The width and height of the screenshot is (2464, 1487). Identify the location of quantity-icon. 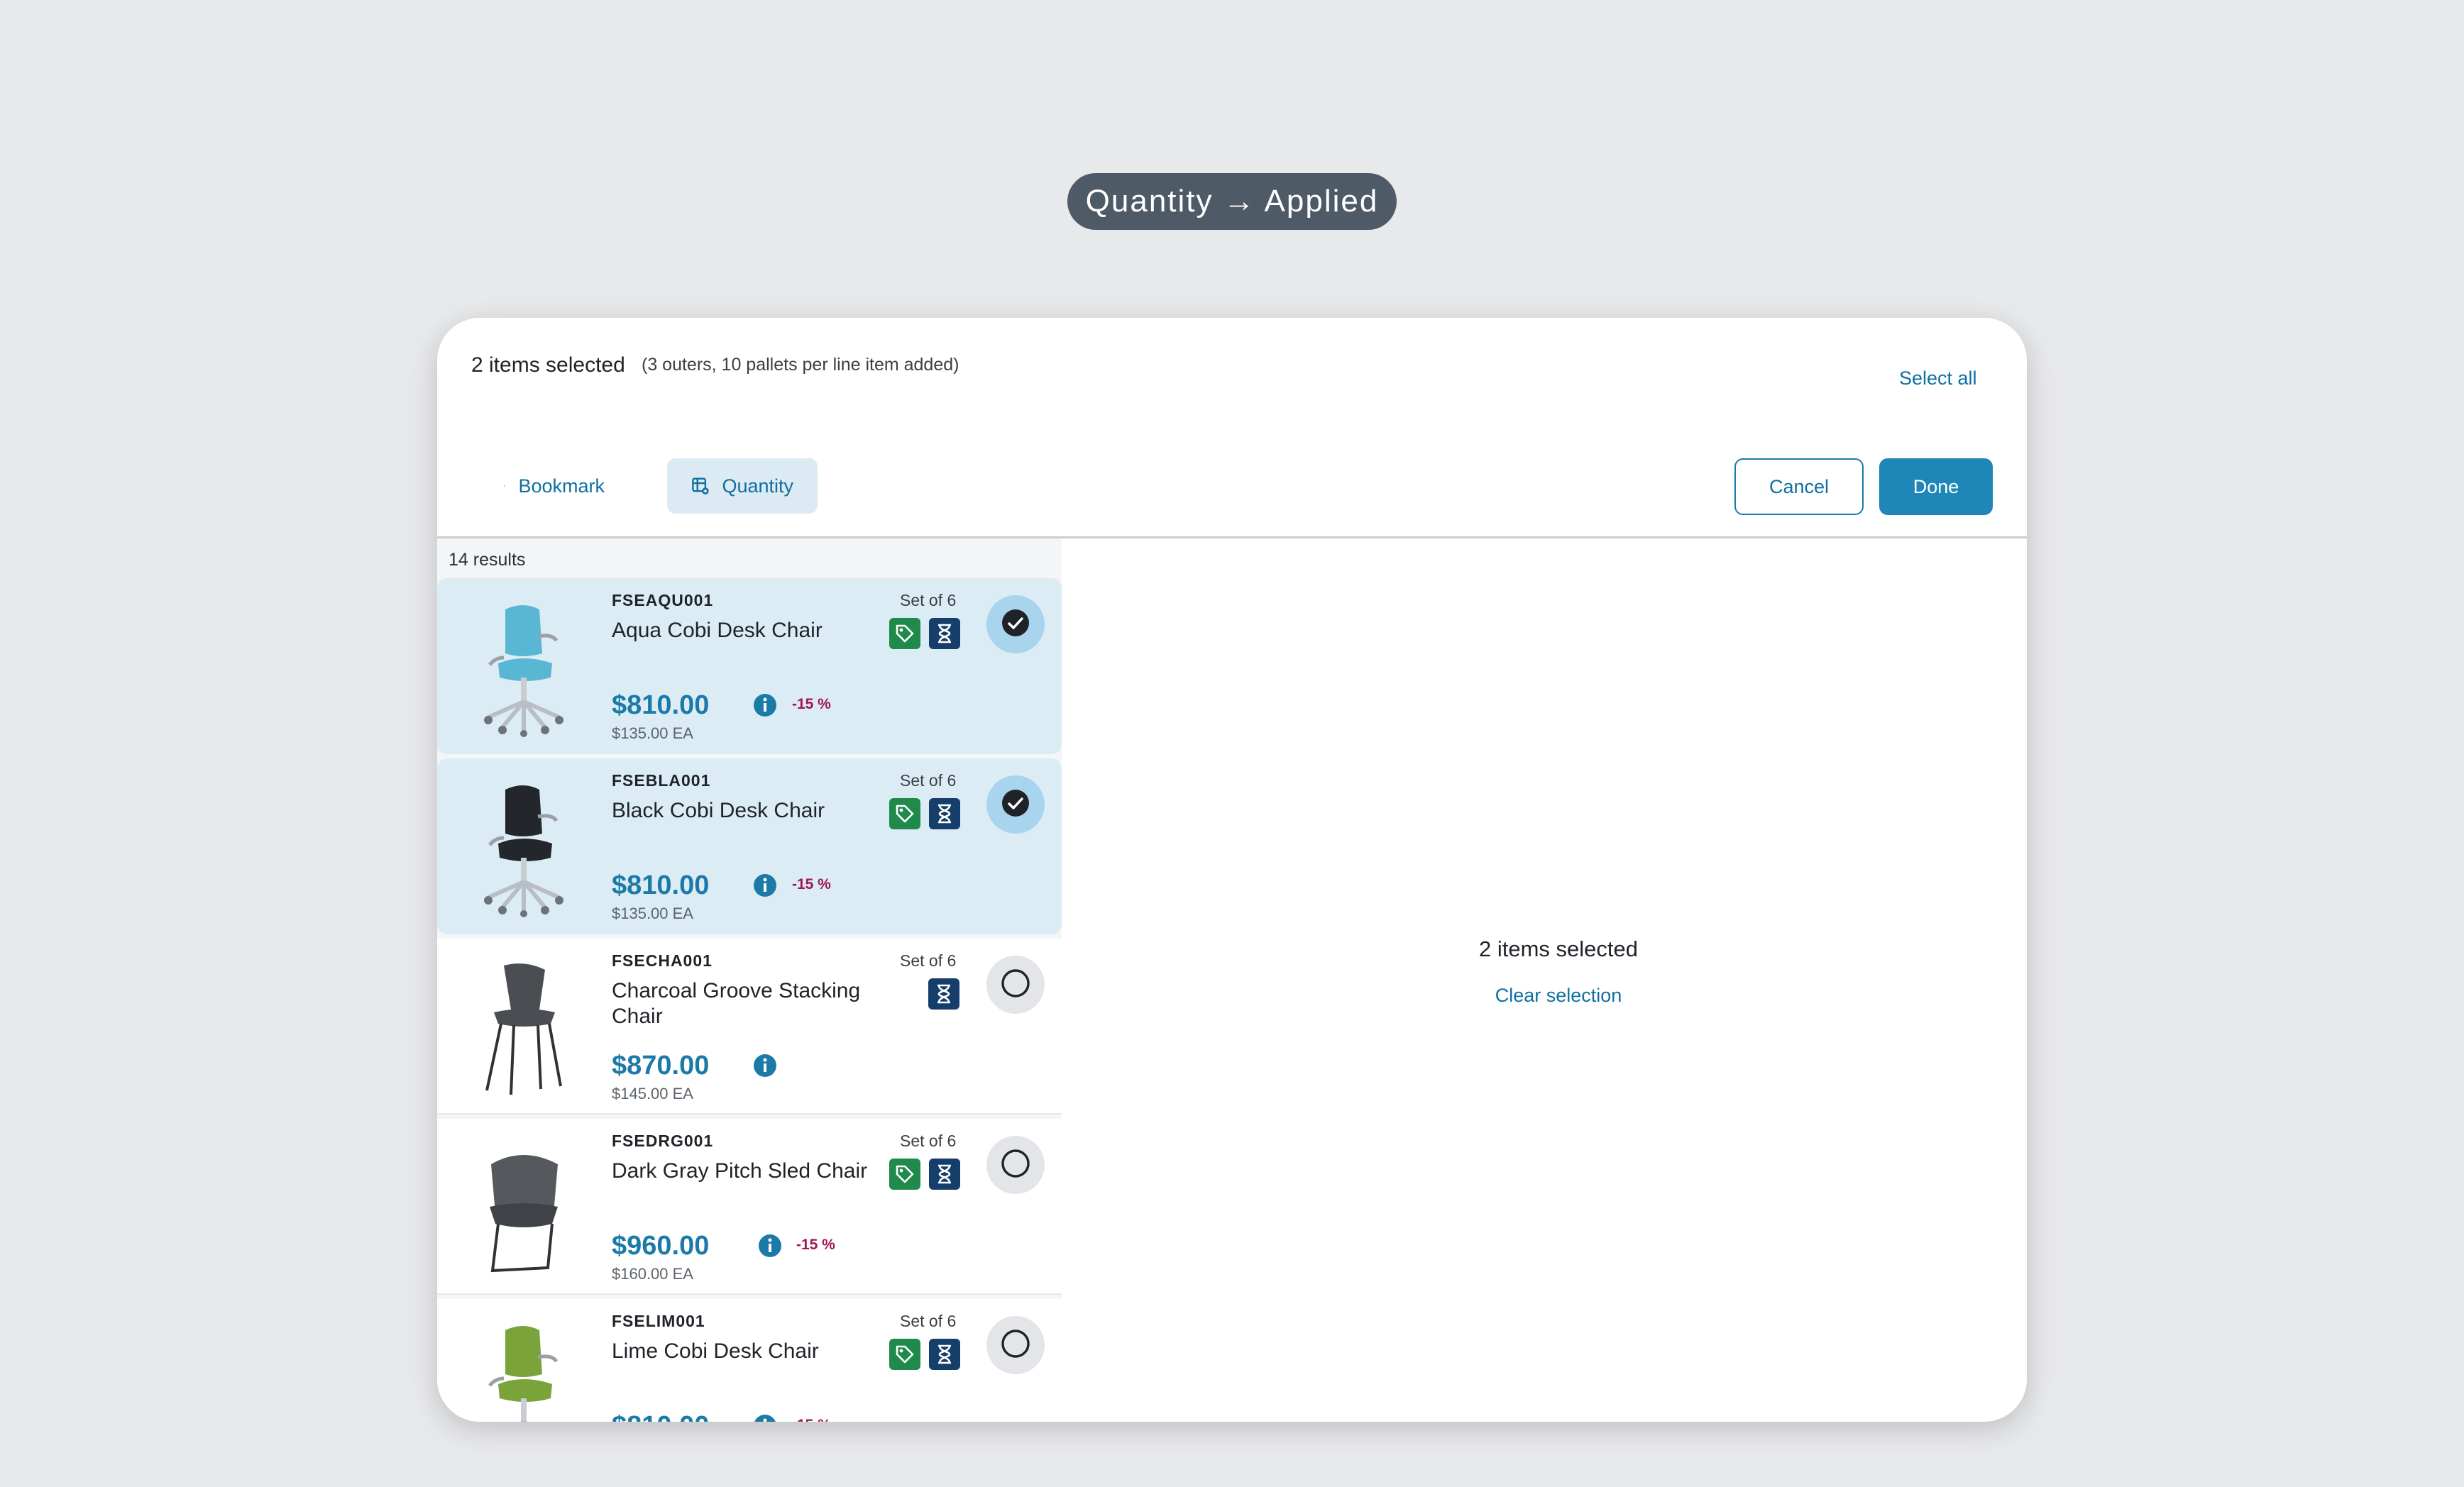
(701, 485).